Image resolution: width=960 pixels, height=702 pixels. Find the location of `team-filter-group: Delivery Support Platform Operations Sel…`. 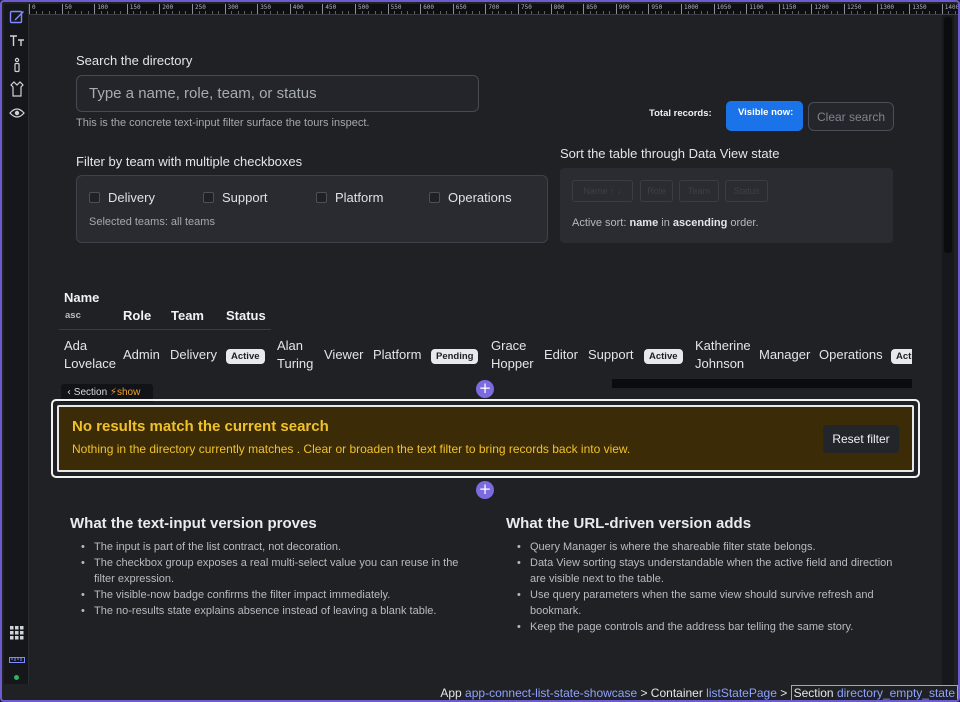

team-filter-group: Delivery Support Platform Operations Sel… is located at coordinates (312, 209).